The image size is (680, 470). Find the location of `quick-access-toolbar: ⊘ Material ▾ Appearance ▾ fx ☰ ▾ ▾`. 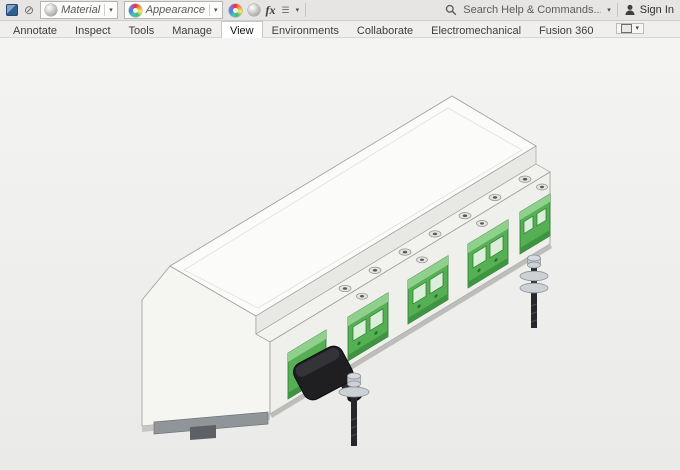

quick-access-toolbar: ⊘ Material ▾ Appearance ▾ fx ☰ ▾ ▾ is located at coordinates (340, 10).